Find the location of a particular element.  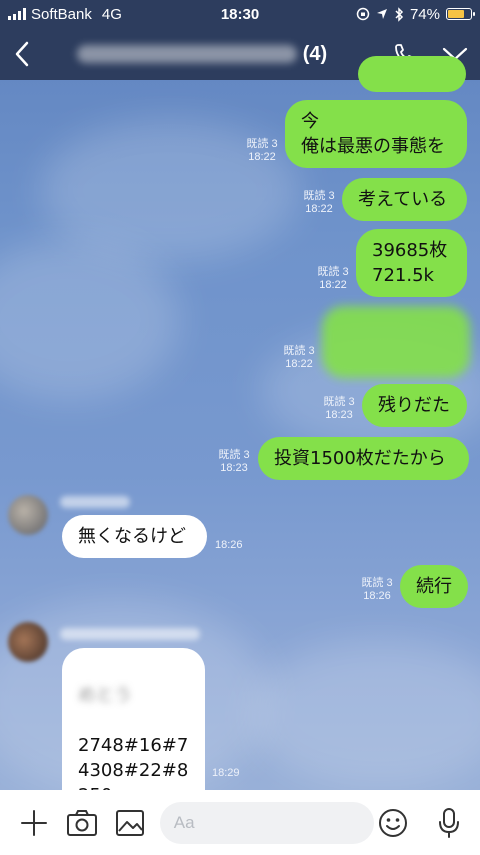

message-bubble: 今 俺は最悪の事態を is located at coordinates (376, 134).